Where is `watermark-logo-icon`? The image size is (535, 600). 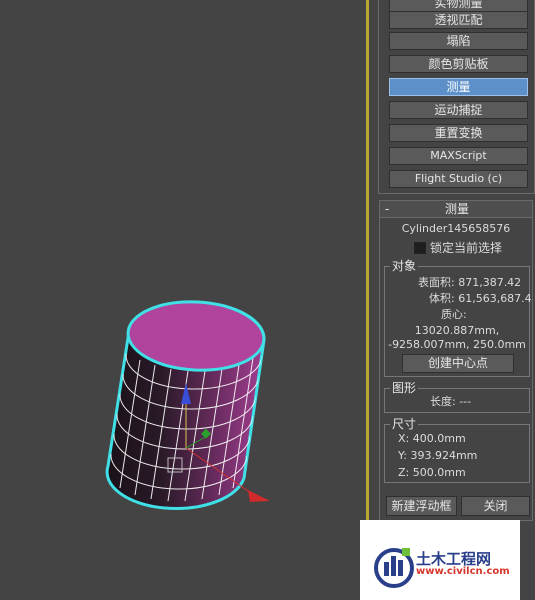 watermark-logo-icon is located at coordinates (394, 568).